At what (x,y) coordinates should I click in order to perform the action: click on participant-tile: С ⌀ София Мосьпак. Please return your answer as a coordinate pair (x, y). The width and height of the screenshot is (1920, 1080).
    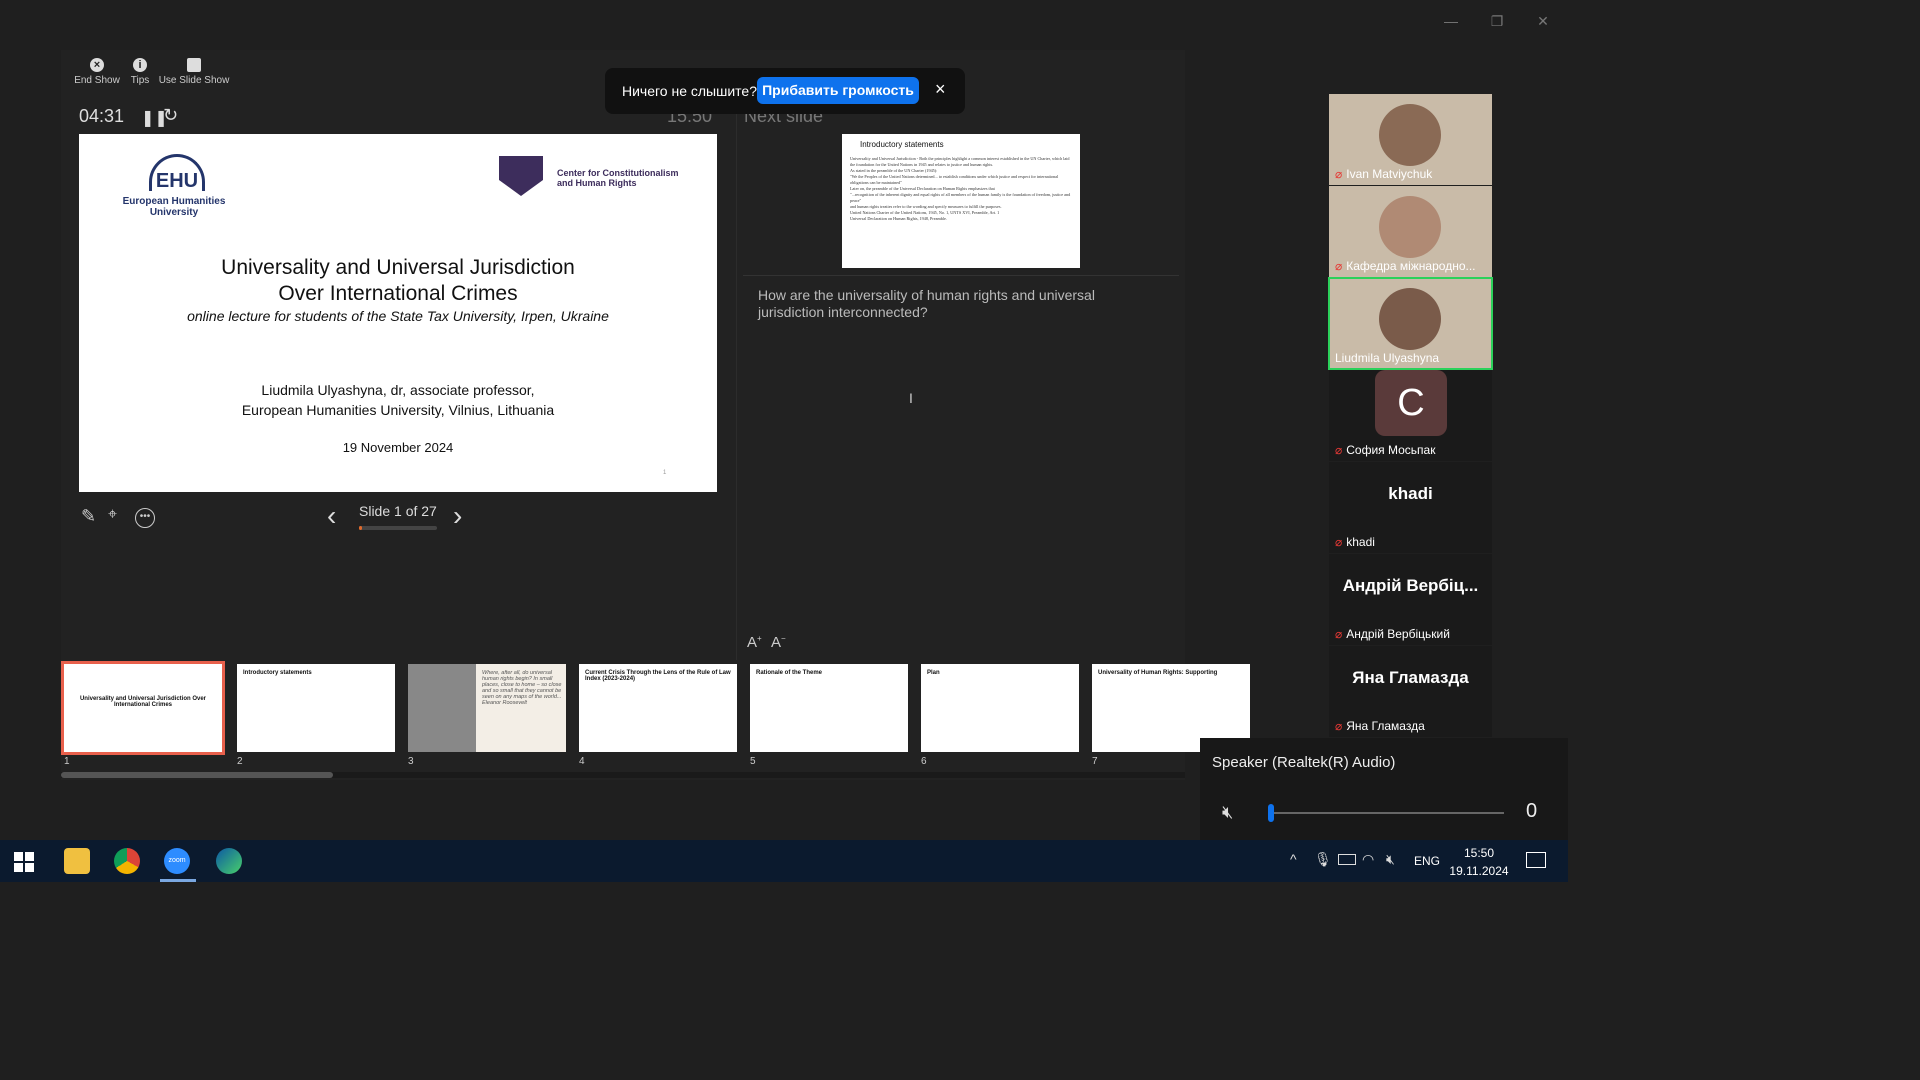
    Looking at the image, I should click on (1410, 415).